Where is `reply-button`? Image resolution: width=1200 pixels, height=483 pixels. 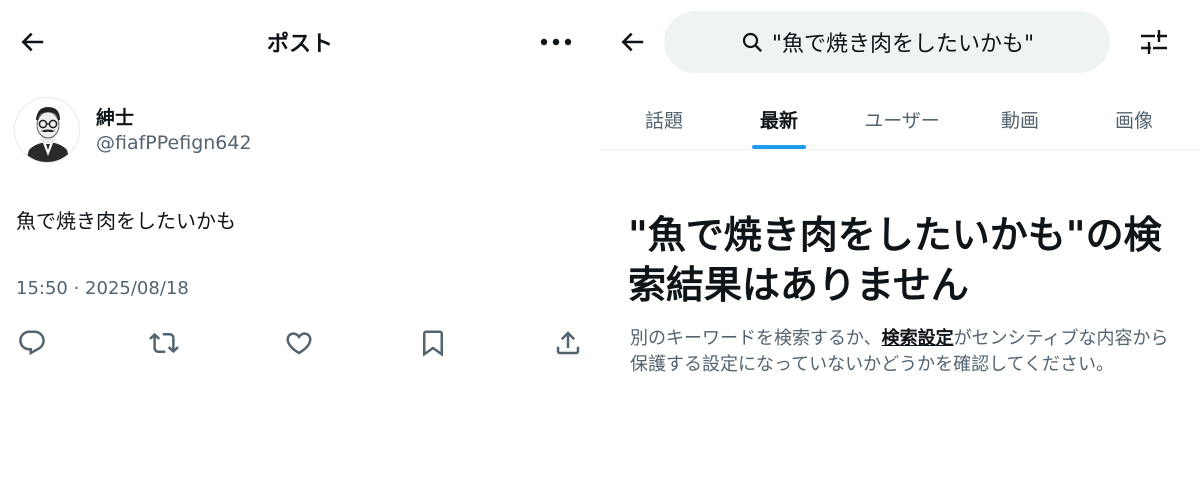 reply-button is located at coordinates (32, 343).